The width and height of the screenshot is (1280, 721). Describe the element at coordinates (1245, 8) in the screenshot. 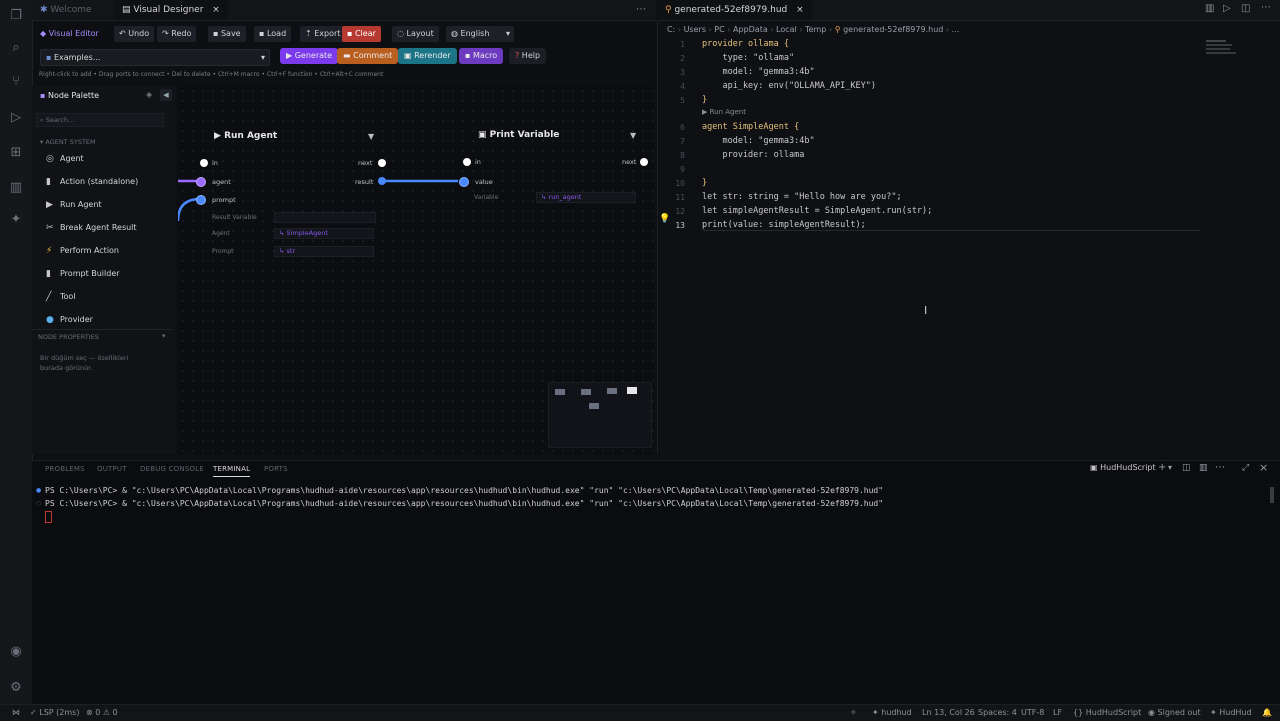

I see `split-editor-icon: ◫` at that location.